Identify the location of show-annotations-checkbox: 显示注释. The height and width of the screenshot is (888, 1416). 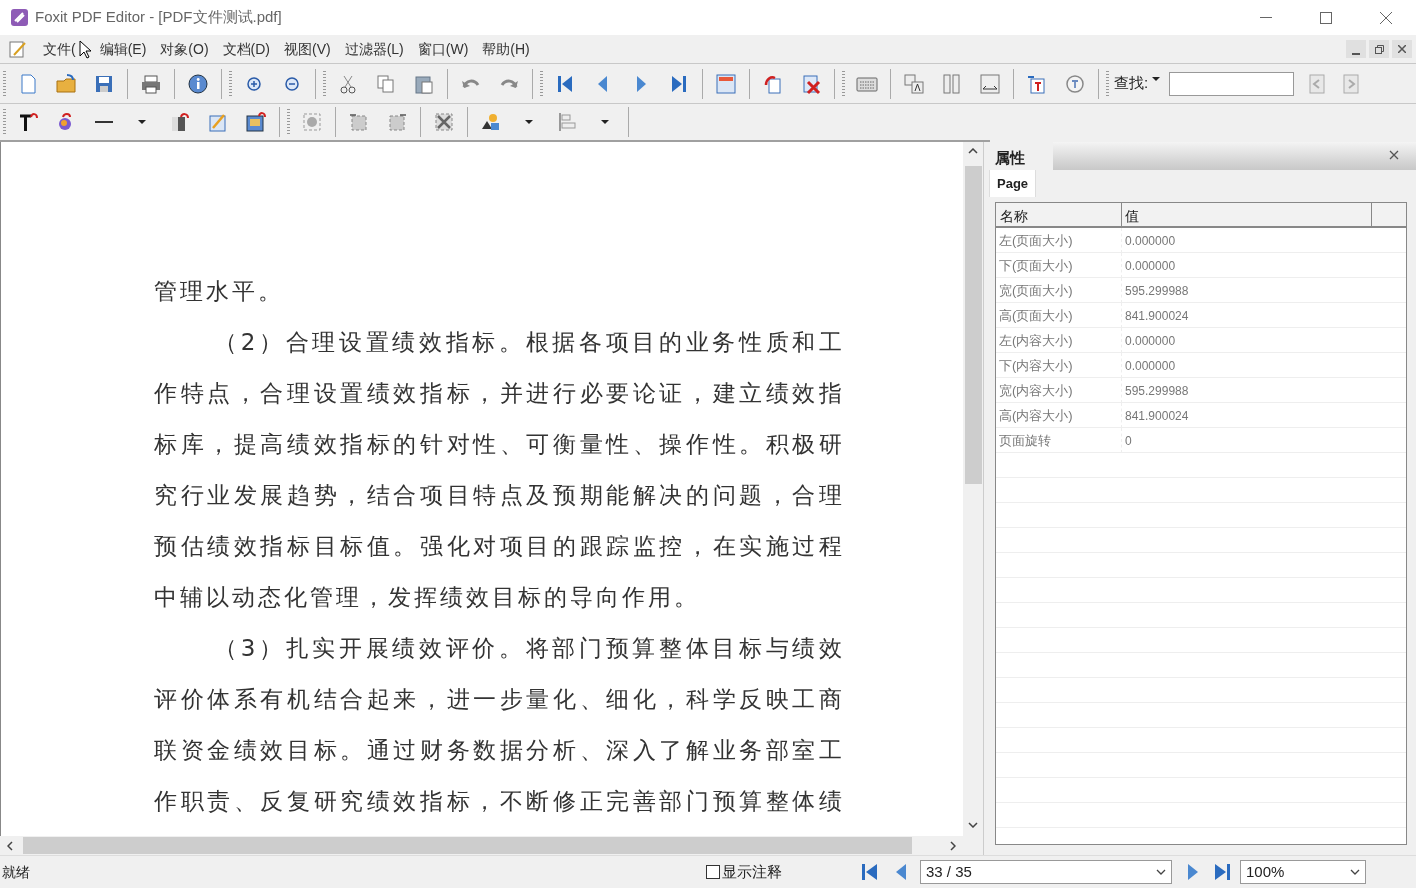
(744, 872).